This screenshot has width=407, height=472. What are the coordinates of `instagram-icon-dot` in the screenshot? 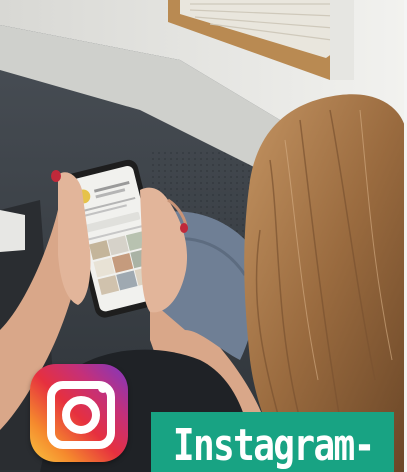 It's located at (103, 388).